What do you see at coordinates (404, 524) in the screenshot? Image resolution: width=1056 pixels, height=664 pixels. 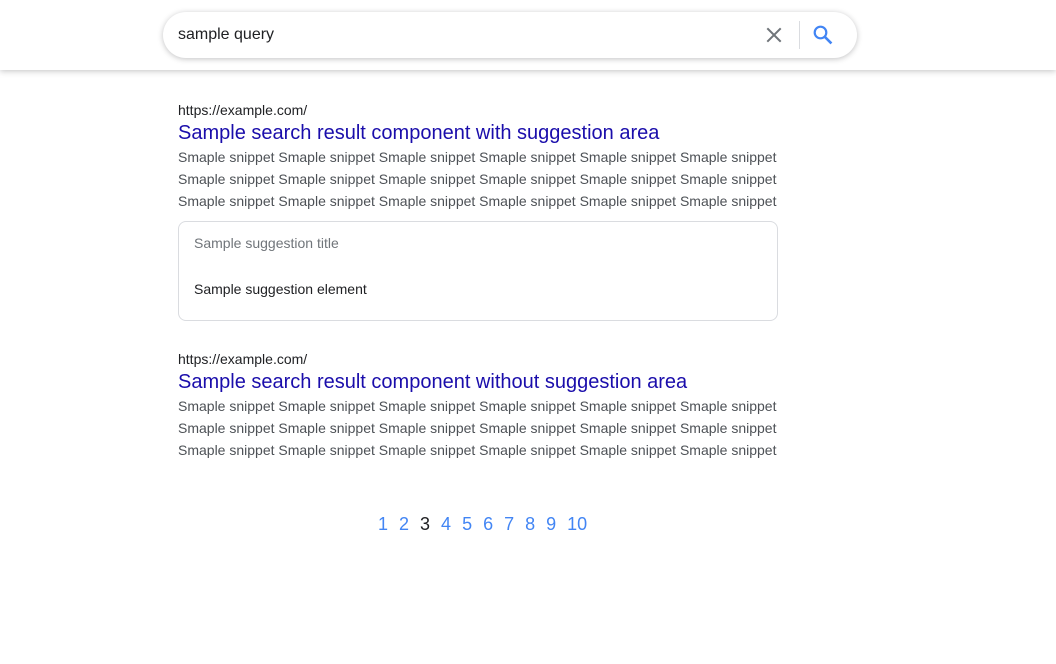 I see `page-link-2: 2` at bounding box center [404, 524].